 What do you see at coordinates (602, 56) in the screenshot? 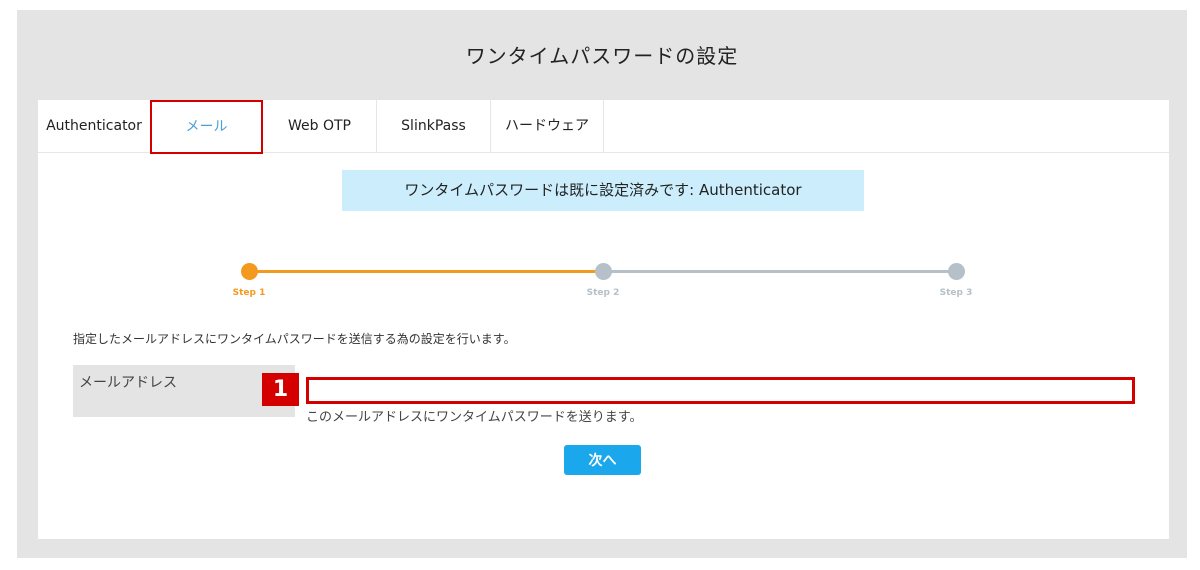
I see `page-title: ワンタイムパスワードの設定` at bounding box center [602, 56].